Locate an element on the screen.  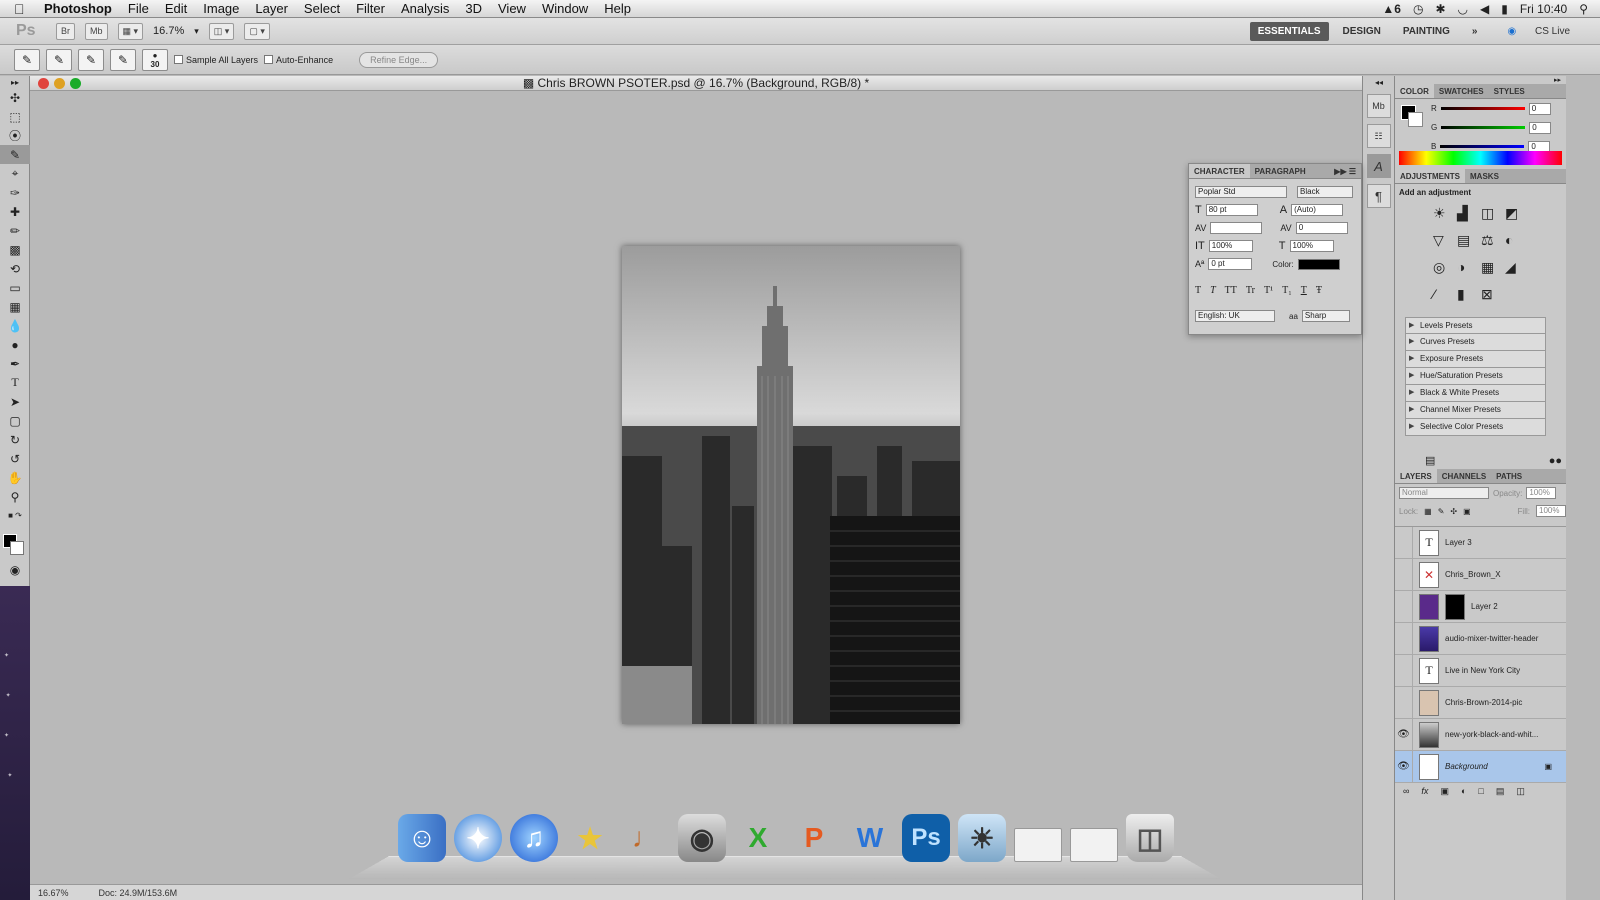
add-mask-icon: ▣ is located at coordinates (1444, 791).